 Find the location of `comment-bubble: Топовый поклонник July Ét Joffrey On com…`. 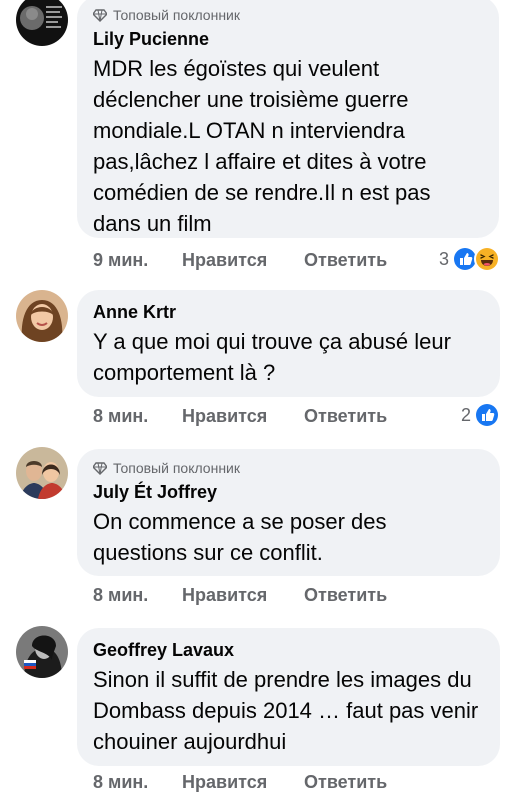

comment-bubble: Топовый поклонник July Ét Joffrey On com… is located at coordinates (288, 512).